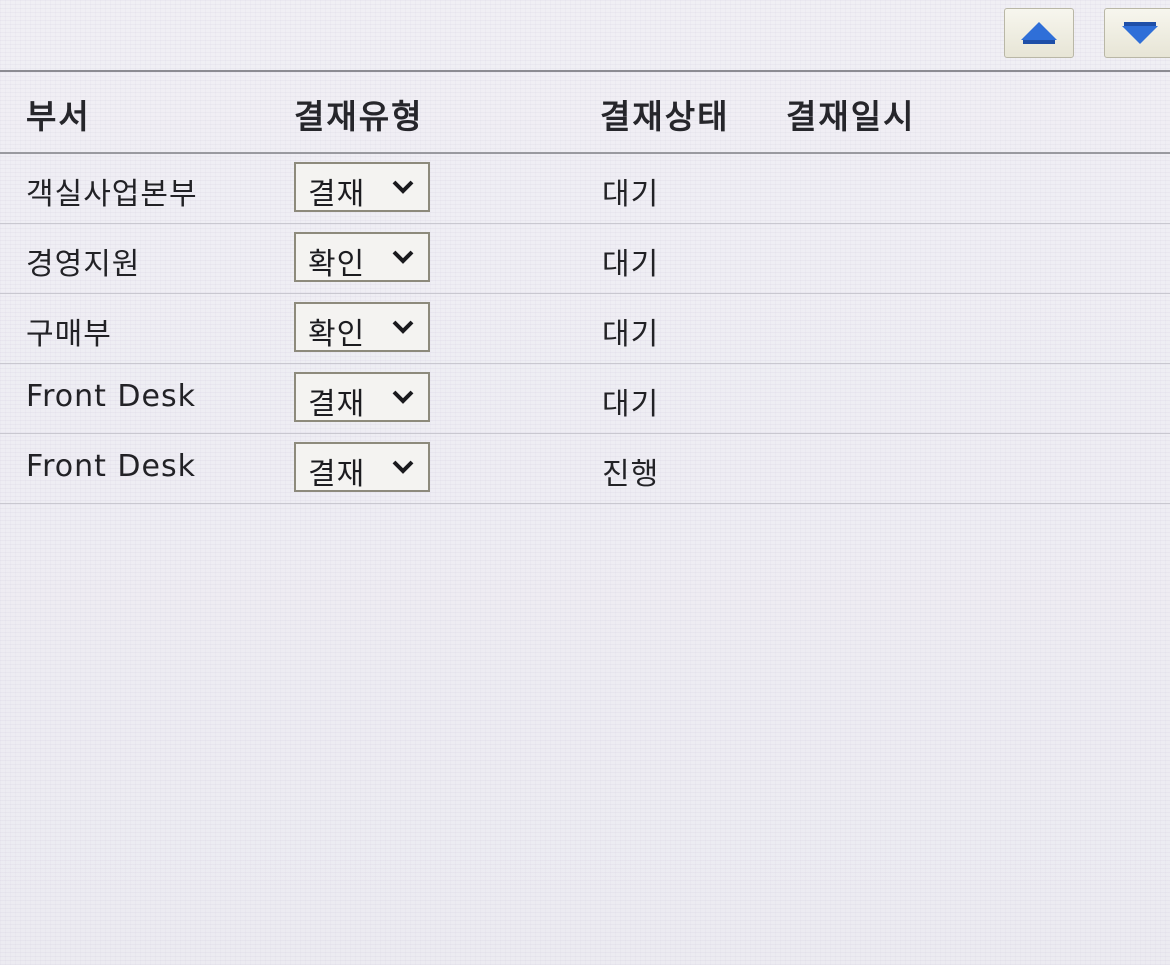 The width and height of the screenshot is (1170, 965). Describe the element at coordinates (665, 116) in the screenshot. I see `header-approval-status: 결재상태` at that location.